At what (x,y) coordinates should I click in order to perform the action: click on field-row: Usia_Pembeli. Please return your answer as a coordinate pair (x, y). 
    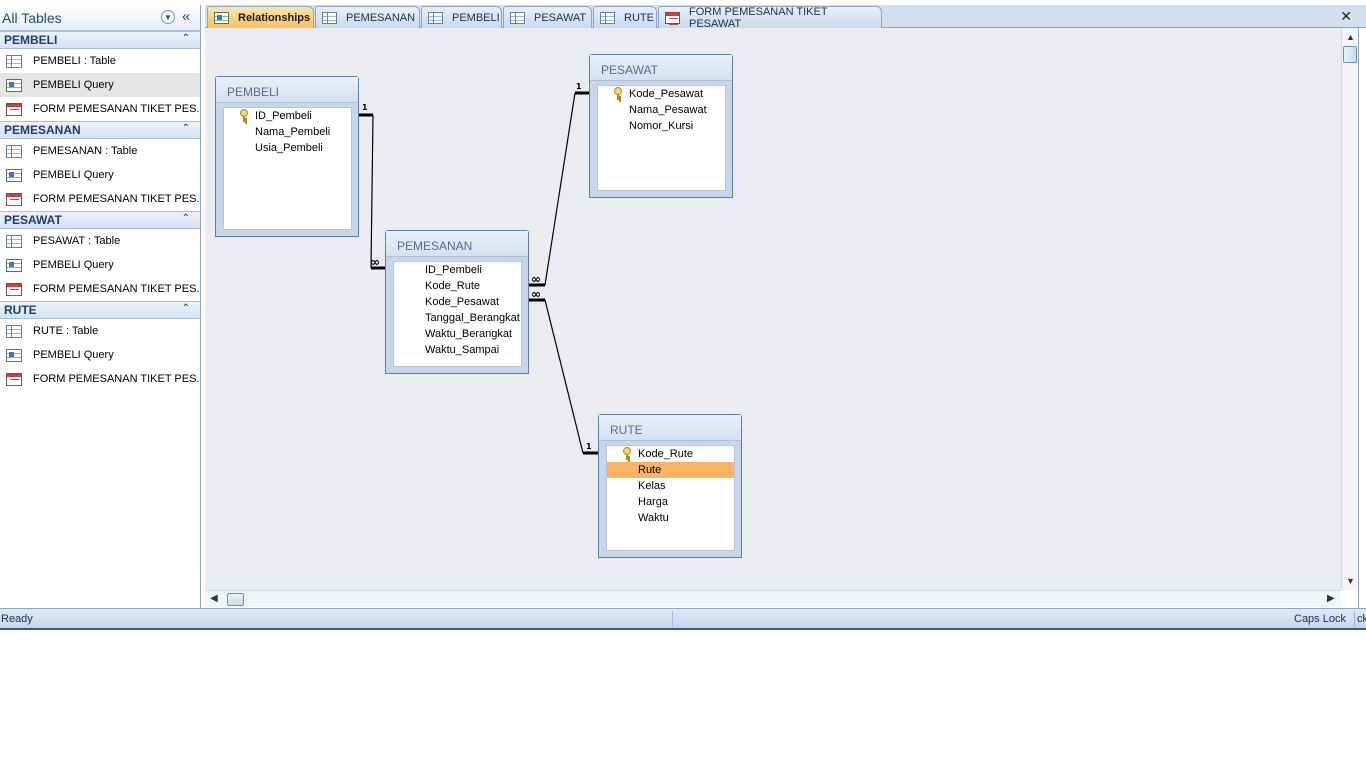
    Looking at the image, I should click on (287, 148).